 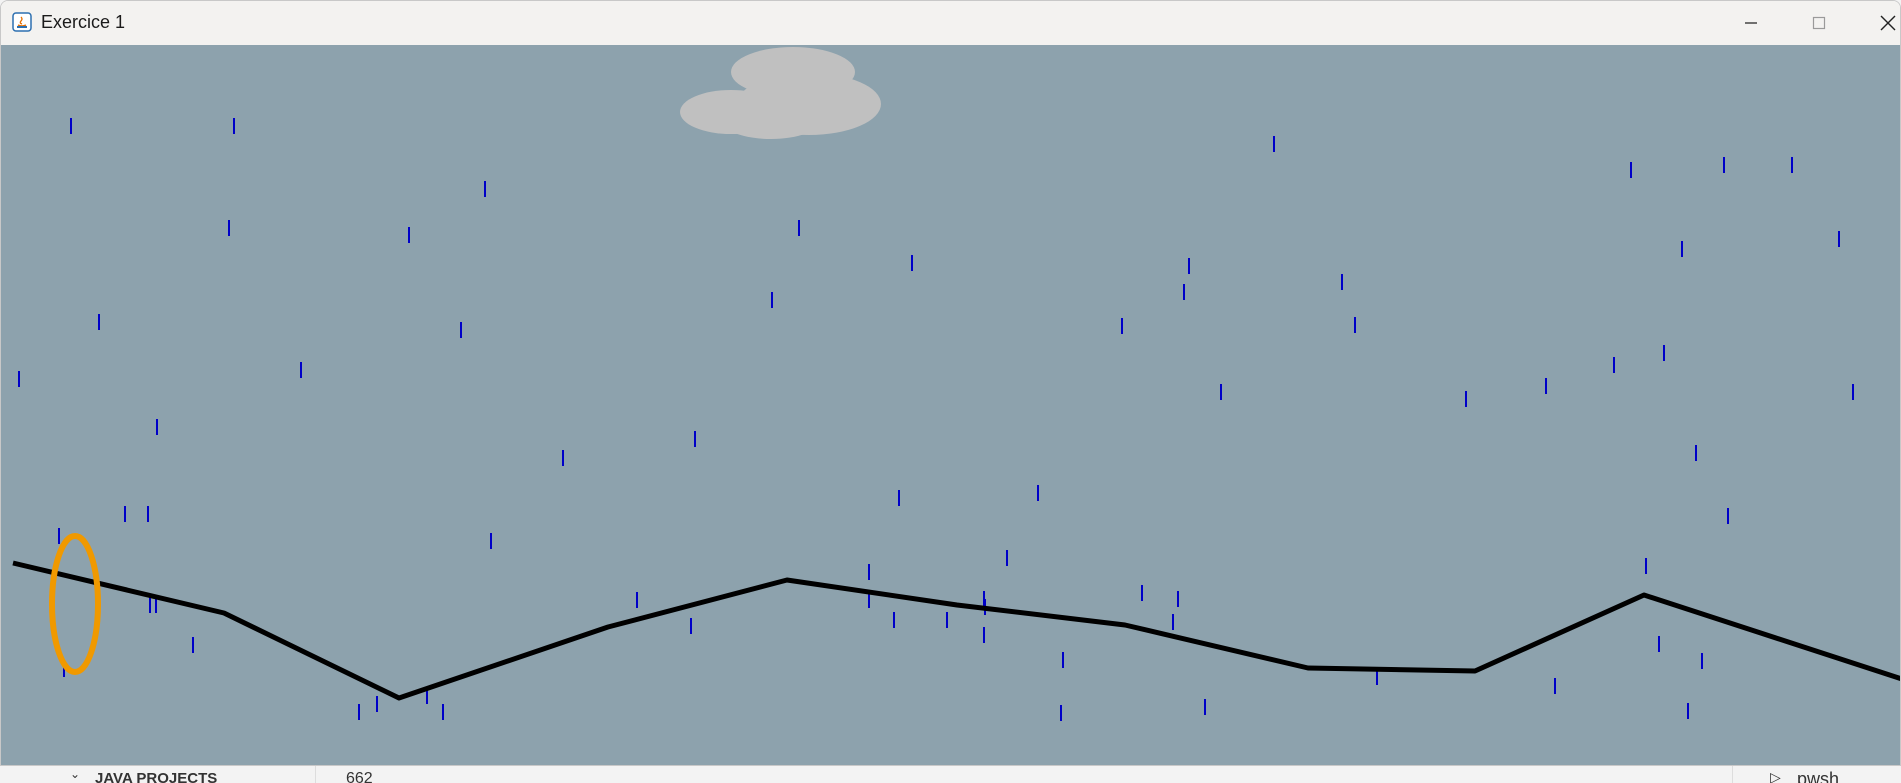 What do you see at coordinates (359, 776) in the screenshot?
I see `line-number-value: 662` at bounding box center [359, 776].